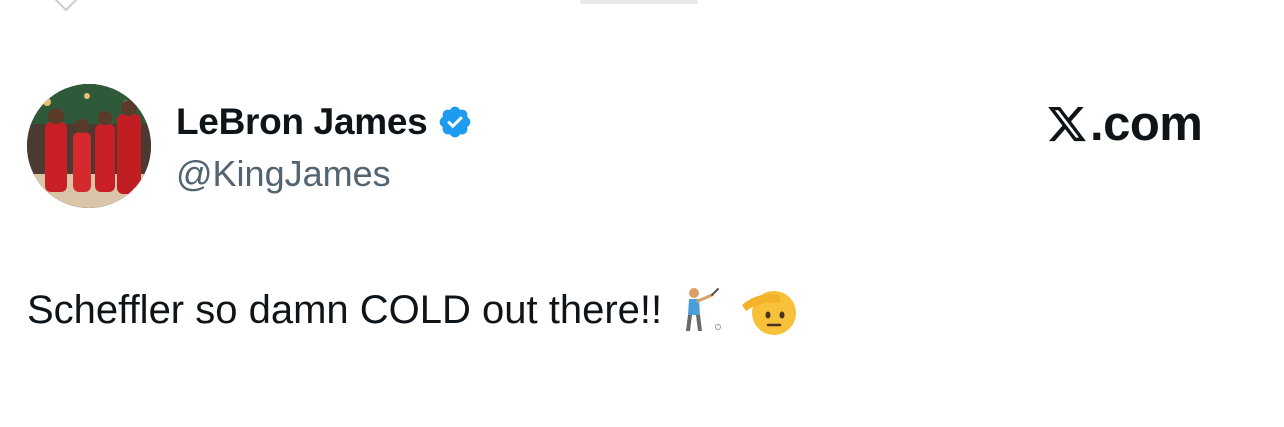  What do you see at coordinates (1146, 124) in the screenshot?
I see `brand-domain-text: .com` at bounding box center [1146, 124].